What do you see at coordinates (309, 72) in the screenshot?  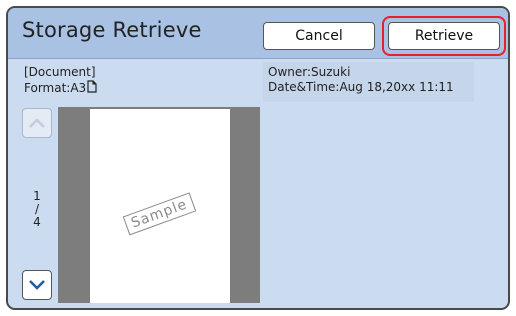 I see `owner-label: Owner:Suzuki` at bounding box center [309, 72].